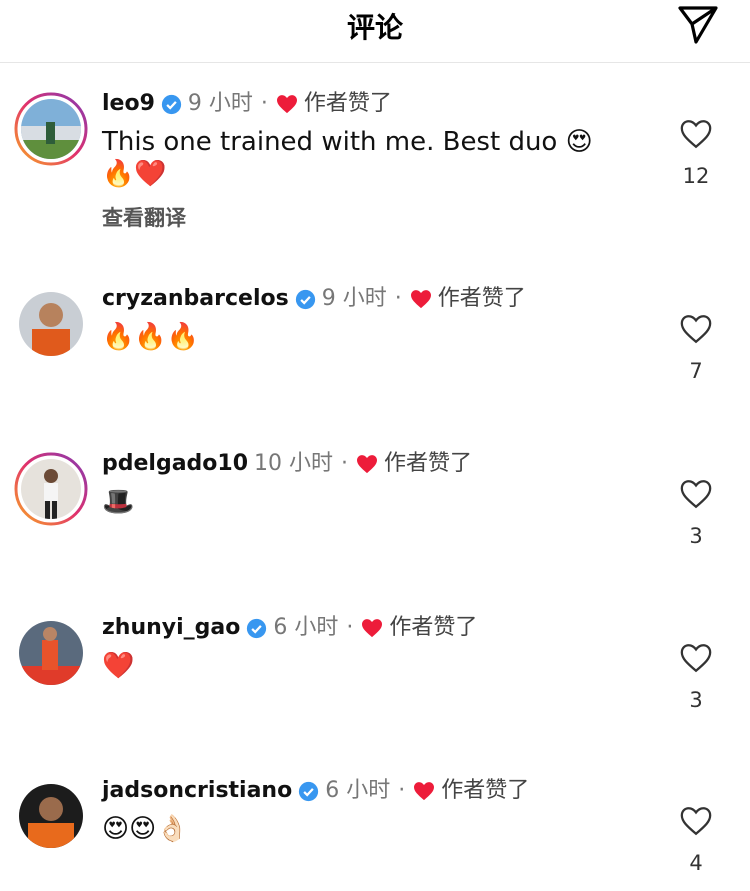  I want to click on comment-text: 🔥🔥🔥, so click(151, 337).